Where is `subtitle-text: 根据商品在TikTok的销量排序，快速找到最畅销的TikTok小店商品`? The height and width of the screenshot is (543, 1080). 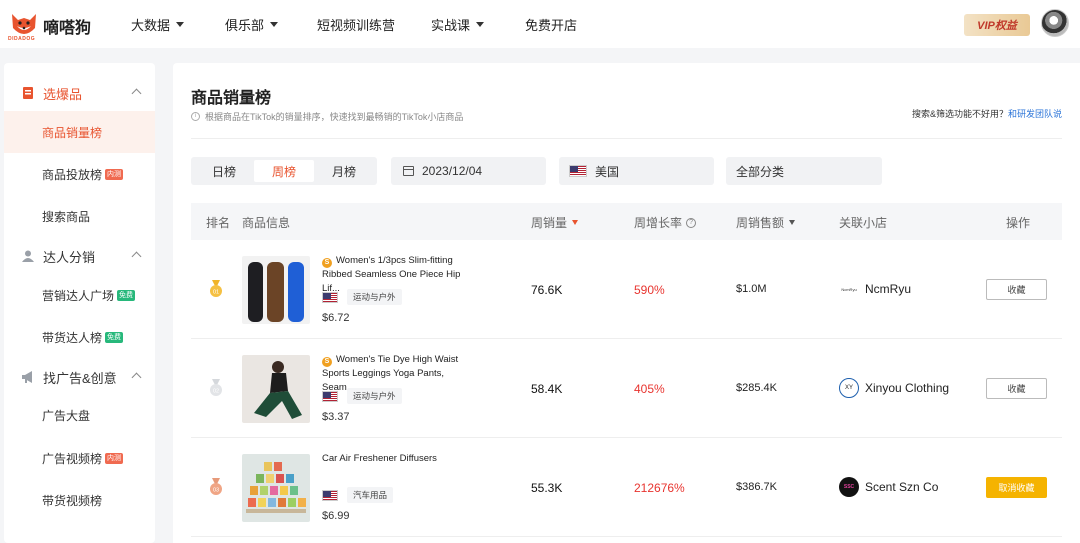 subtitle-text: 根据商品在TikTok的销量排序，快速找到最畅销的TikTok小店商品 is located at coordinates (334, 117).